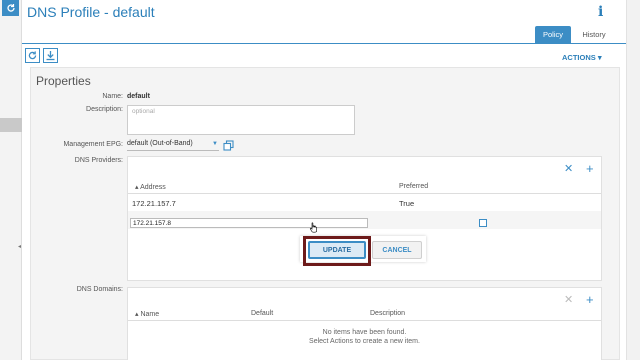  Describe the element at coordinates (98, 160) in the screenshot. I see `dns-providers-label: DNS Providers:` at that location.